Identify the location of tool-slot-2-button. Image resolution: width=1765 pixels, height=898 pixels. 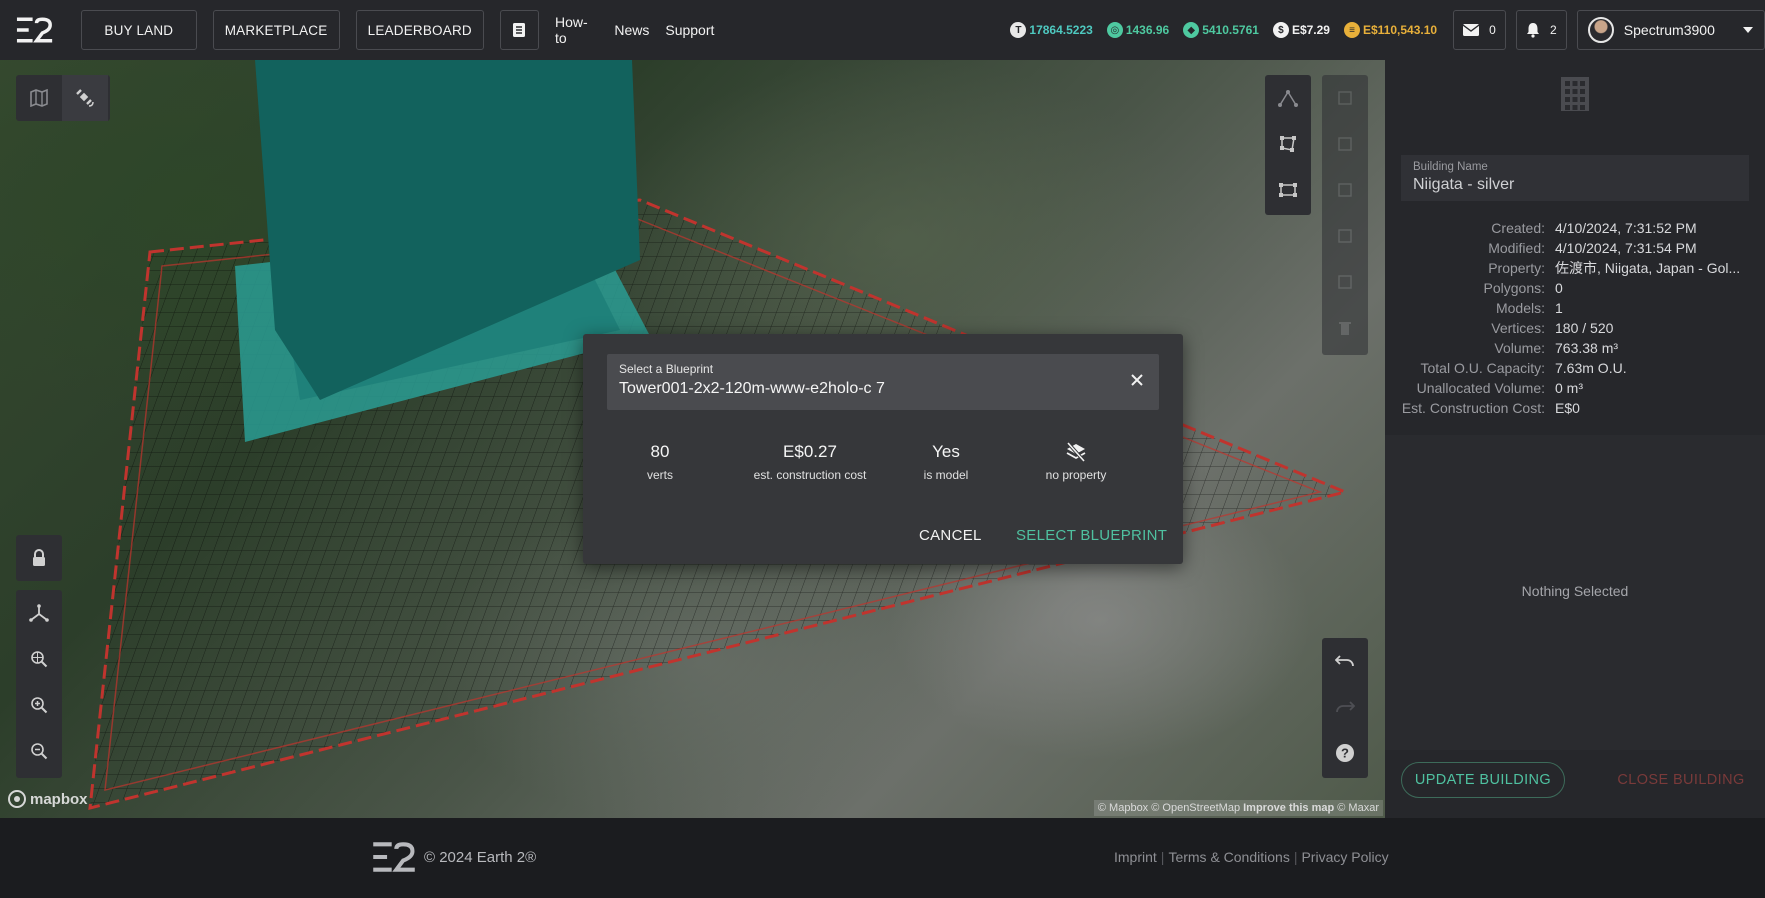
(1345, 144).